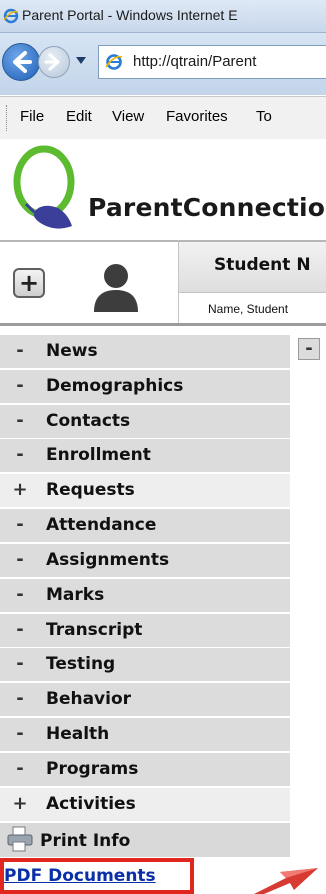 This screenshot has width=326, height=894. What do you see at coordinates (207, 207) in the screenshot?
I see `brand-name: ParentConnectio` at bounding box center [207, 207].